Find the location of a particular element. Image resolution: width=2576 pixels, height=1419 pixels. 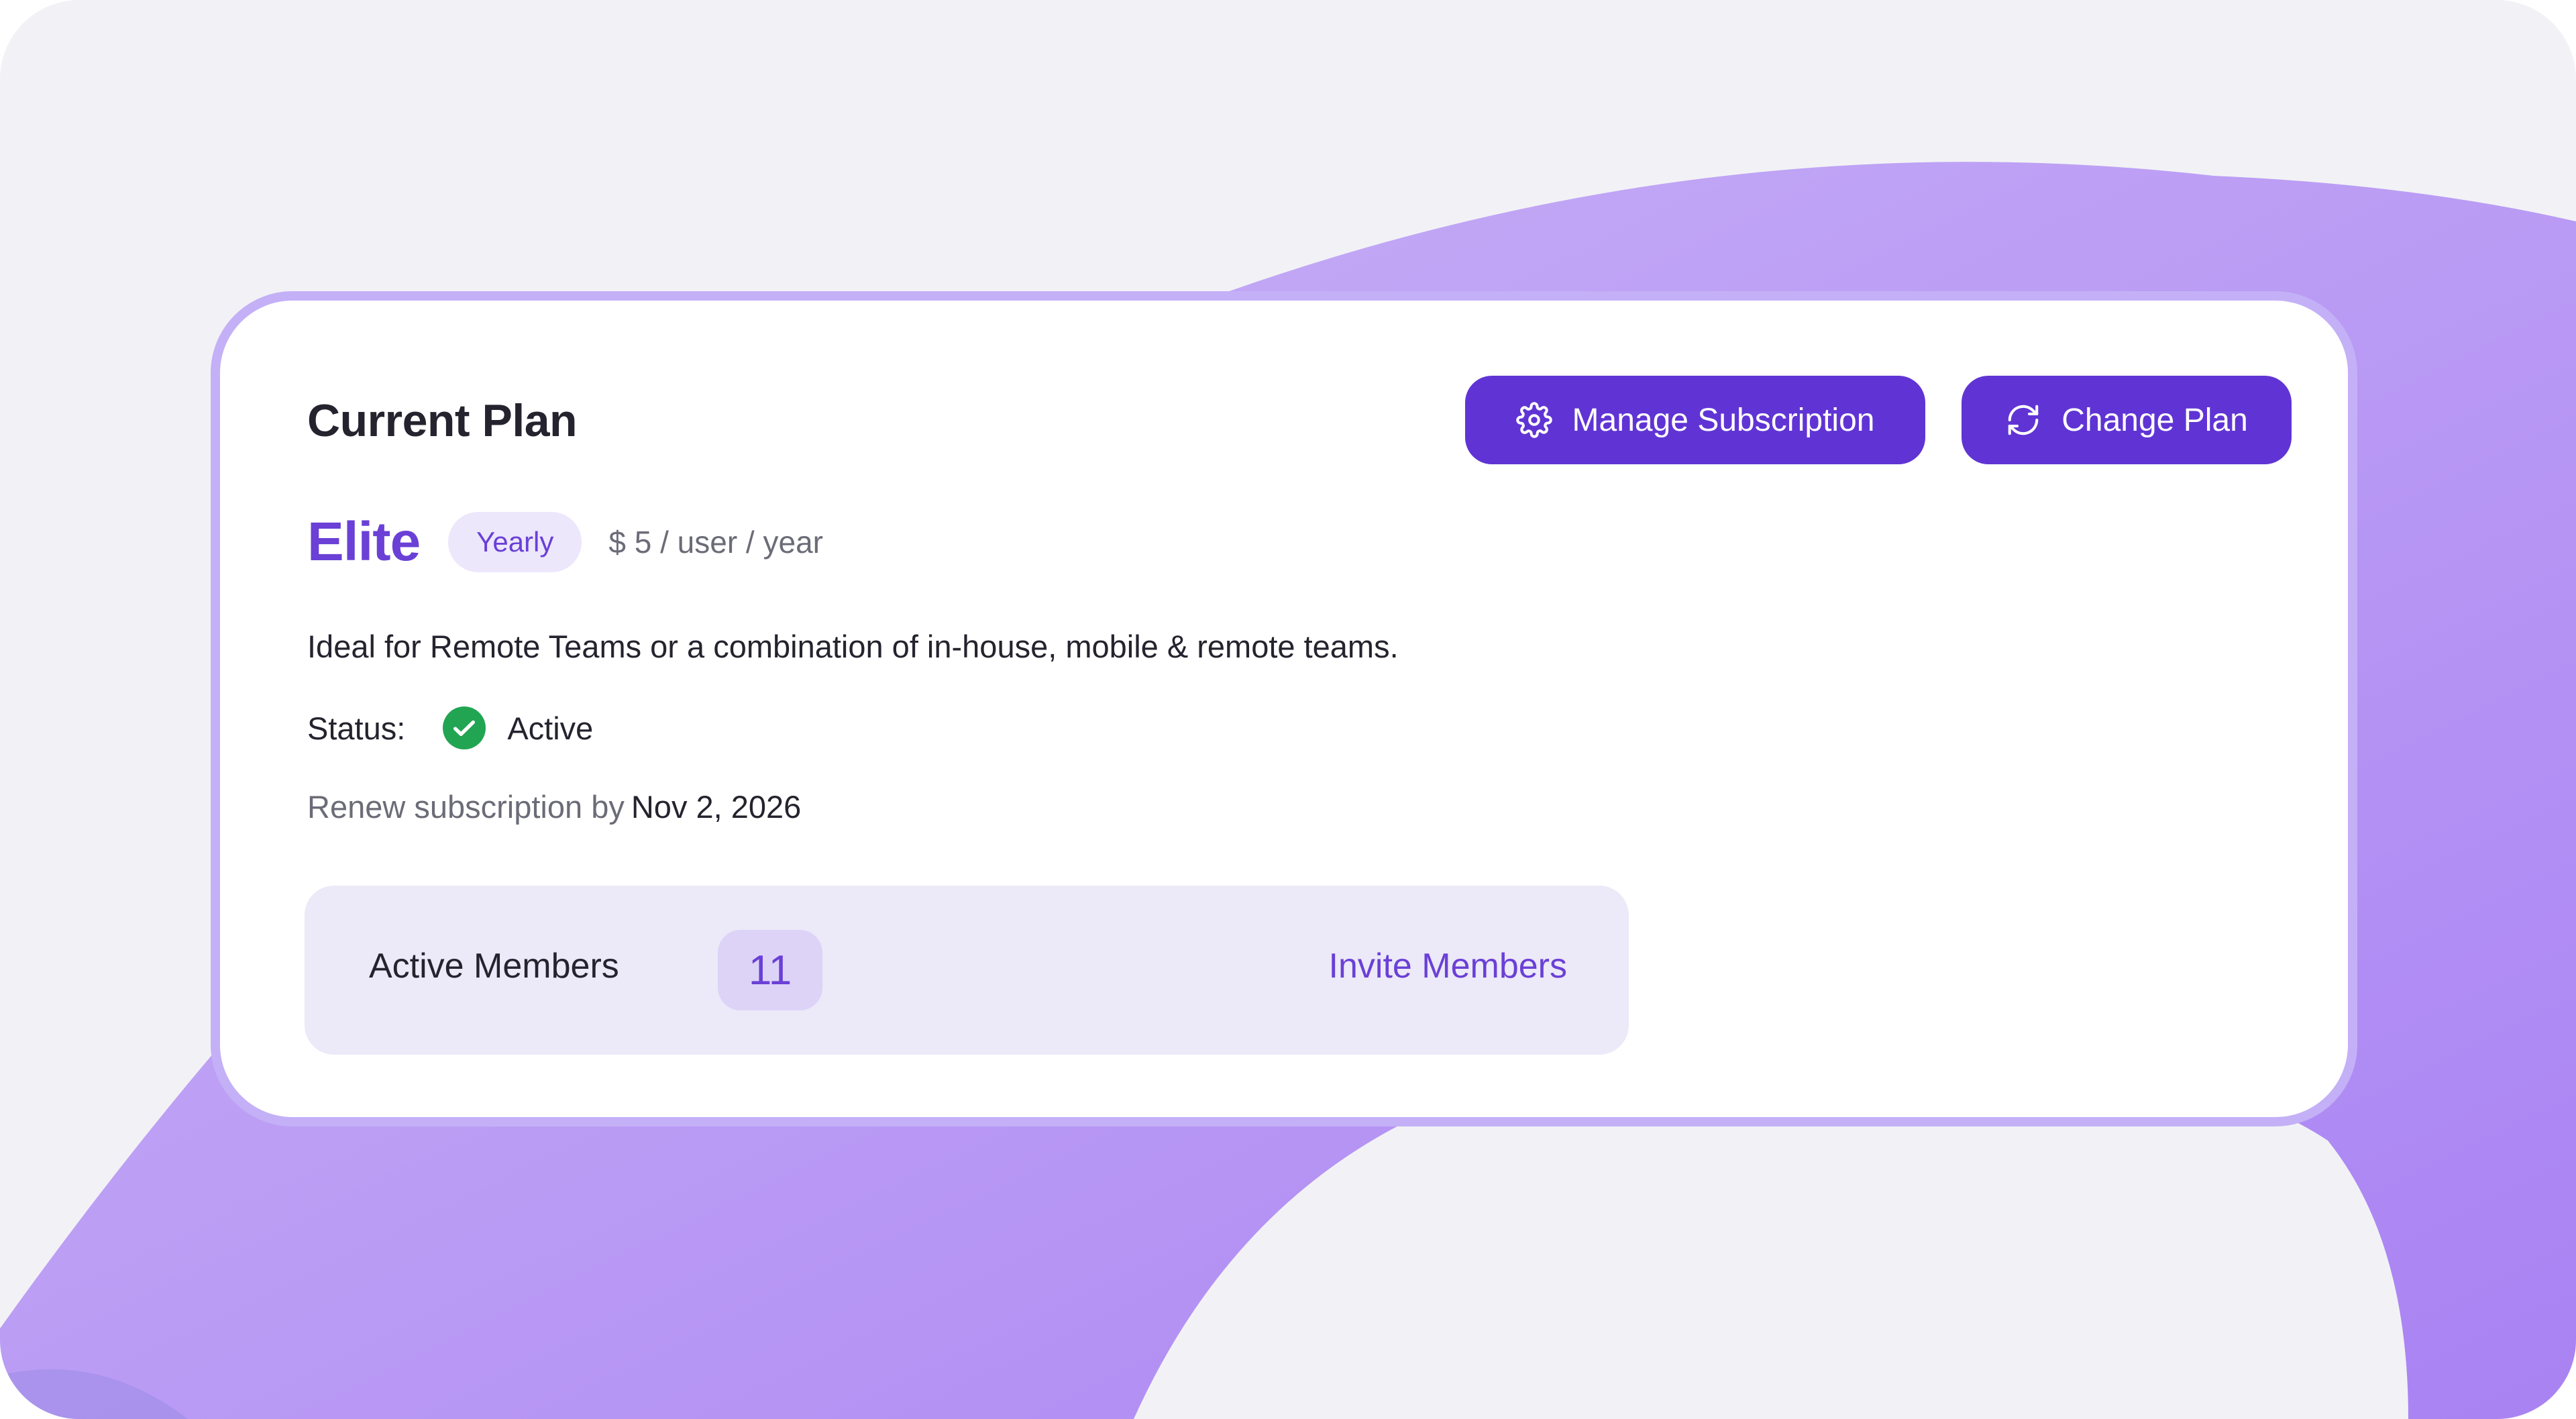

plan-name: Elite is located at coordinates (364, 541).